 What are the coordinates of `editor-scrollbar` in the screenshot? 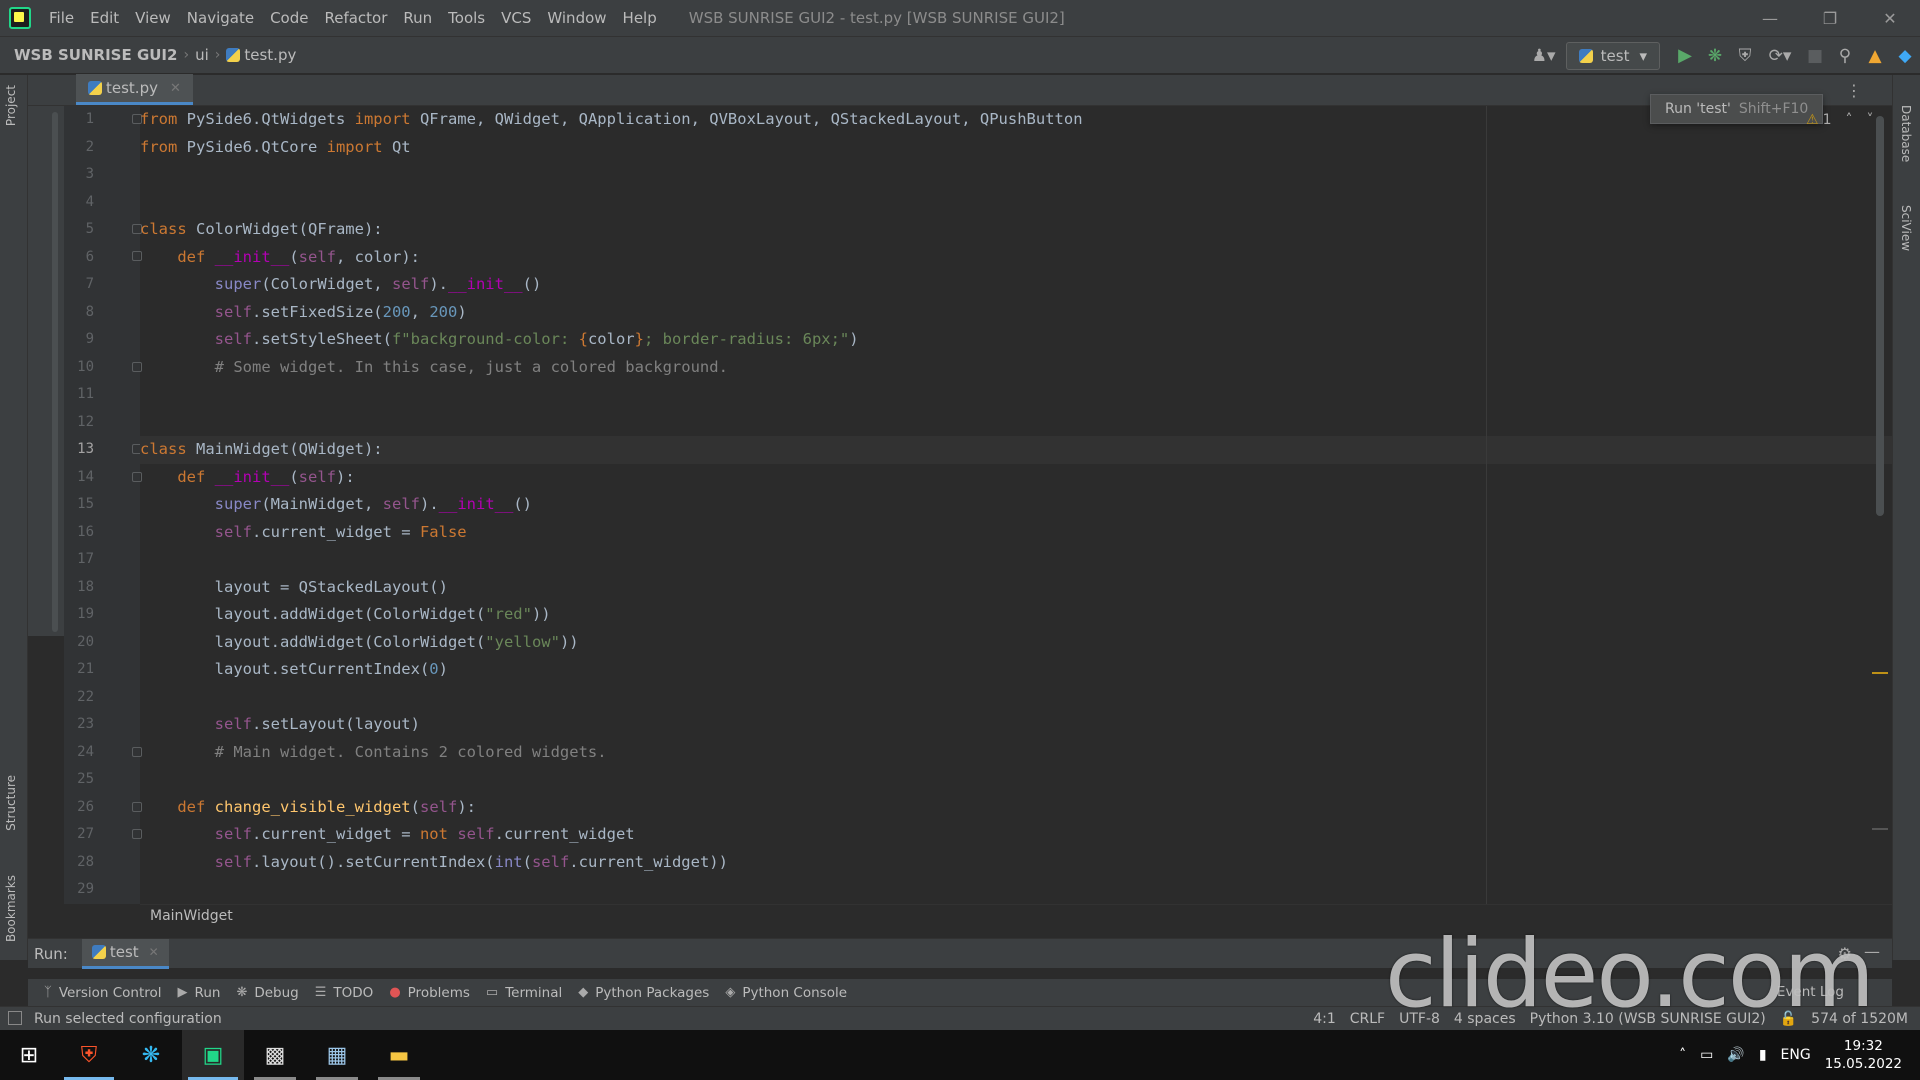 It's located at (1880, 316).